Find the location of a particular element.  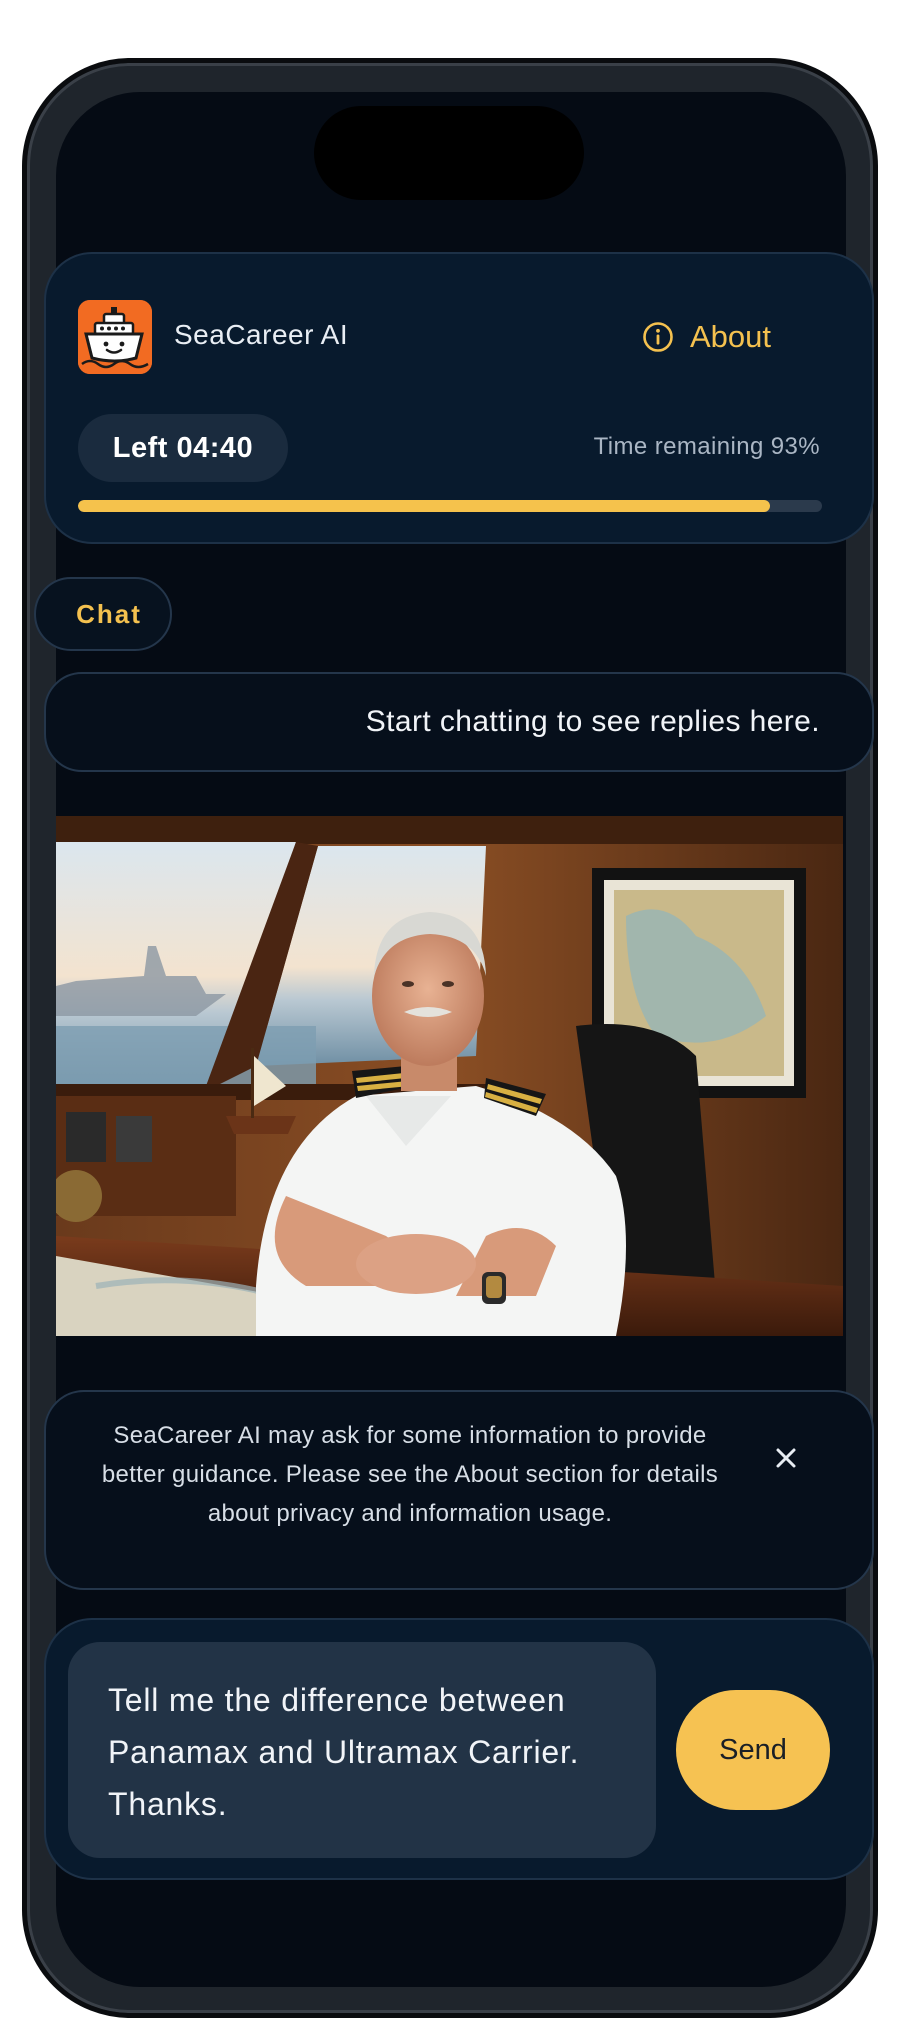

time-progress-fill is located at coordinates (424, 506).